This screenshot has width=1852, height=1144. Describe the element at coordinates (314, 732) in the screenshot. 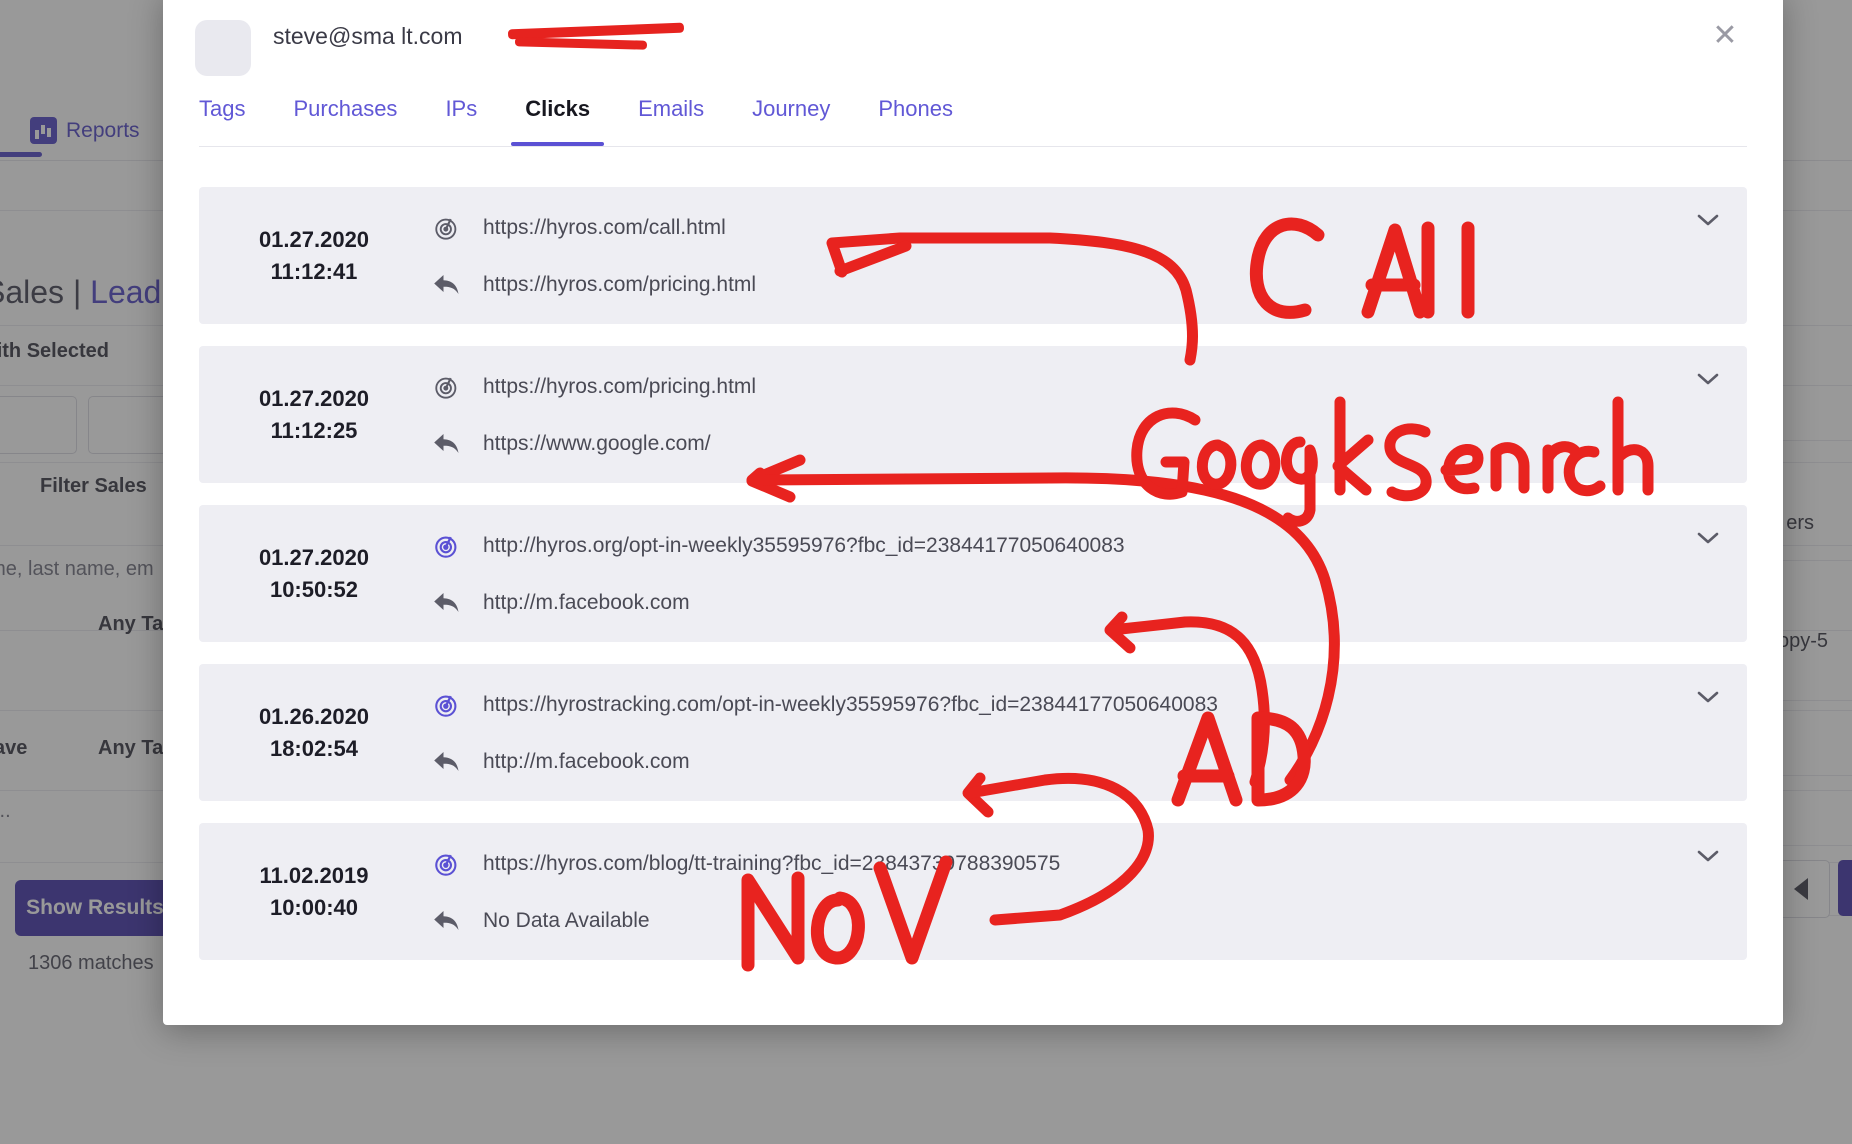

I see `row-timestamp: 01.26.2020 18:02:54` at that location.